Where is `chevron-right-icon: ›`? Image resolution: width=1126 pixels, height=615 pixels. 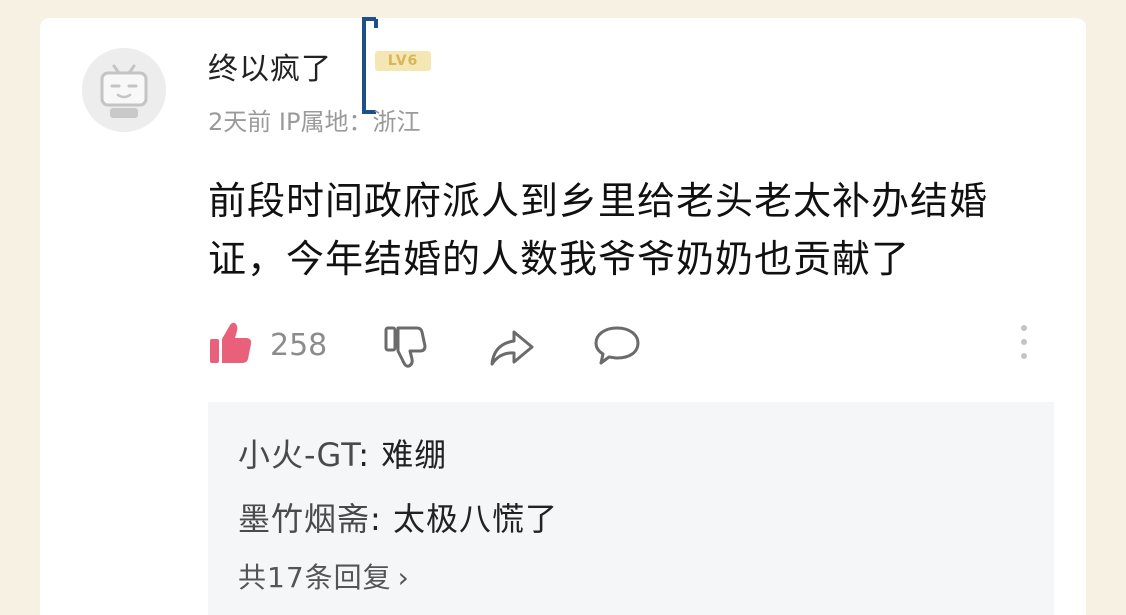
chevron-right-icon: › is located at coordinates (403, 577).